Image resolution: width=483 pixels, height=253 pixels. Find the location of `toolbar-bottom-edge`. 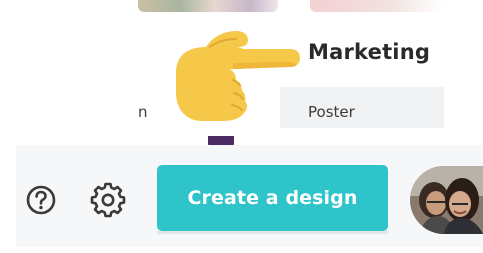

toolbar-bottom-edge is located at coordinates (249, 250).